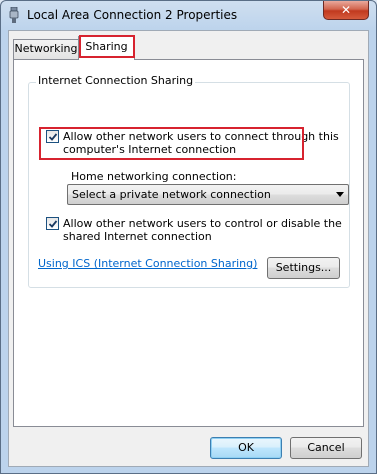 The height and width of the screenshot is (474, 377). What do you see at coordinates (14, 14) in the screenshot?
I see `network-adapter-icon` at bounding box center [14, 14].